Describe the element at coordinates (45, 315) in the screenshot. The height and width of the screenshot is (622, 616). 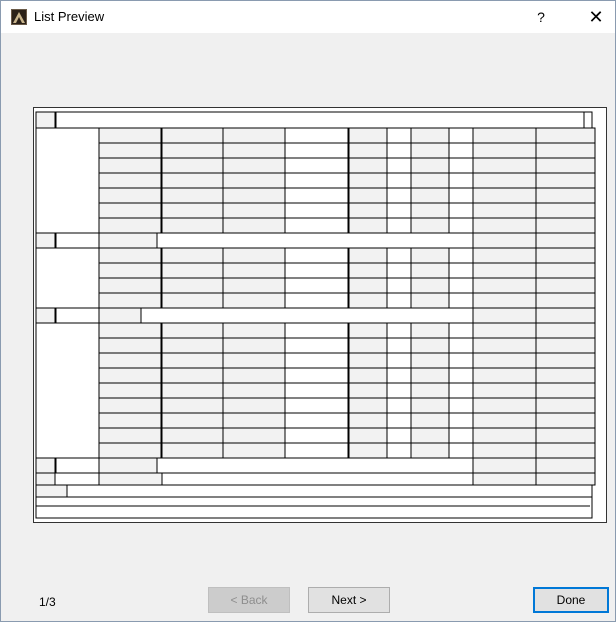
I see `subtotal-marker-cell` at that location.